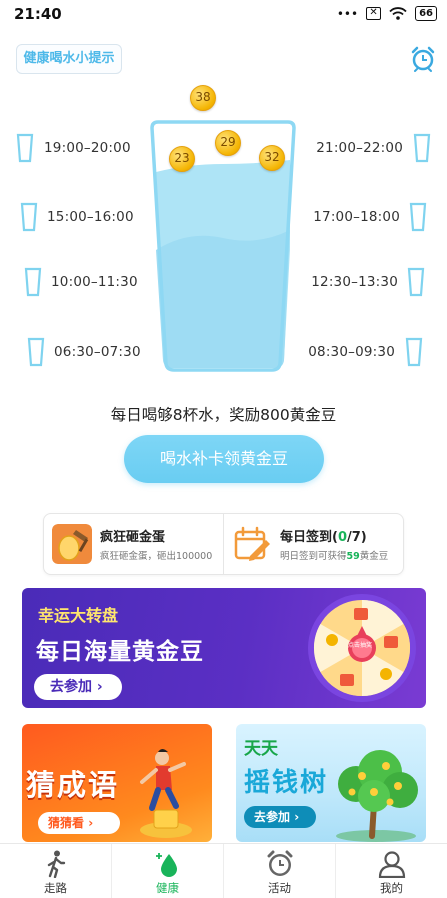 The width and height of the screenshot is (447, 898). Describe the element at coordinates (182, 159) in the screenshot. I see `coin-reward: 23` at that location.